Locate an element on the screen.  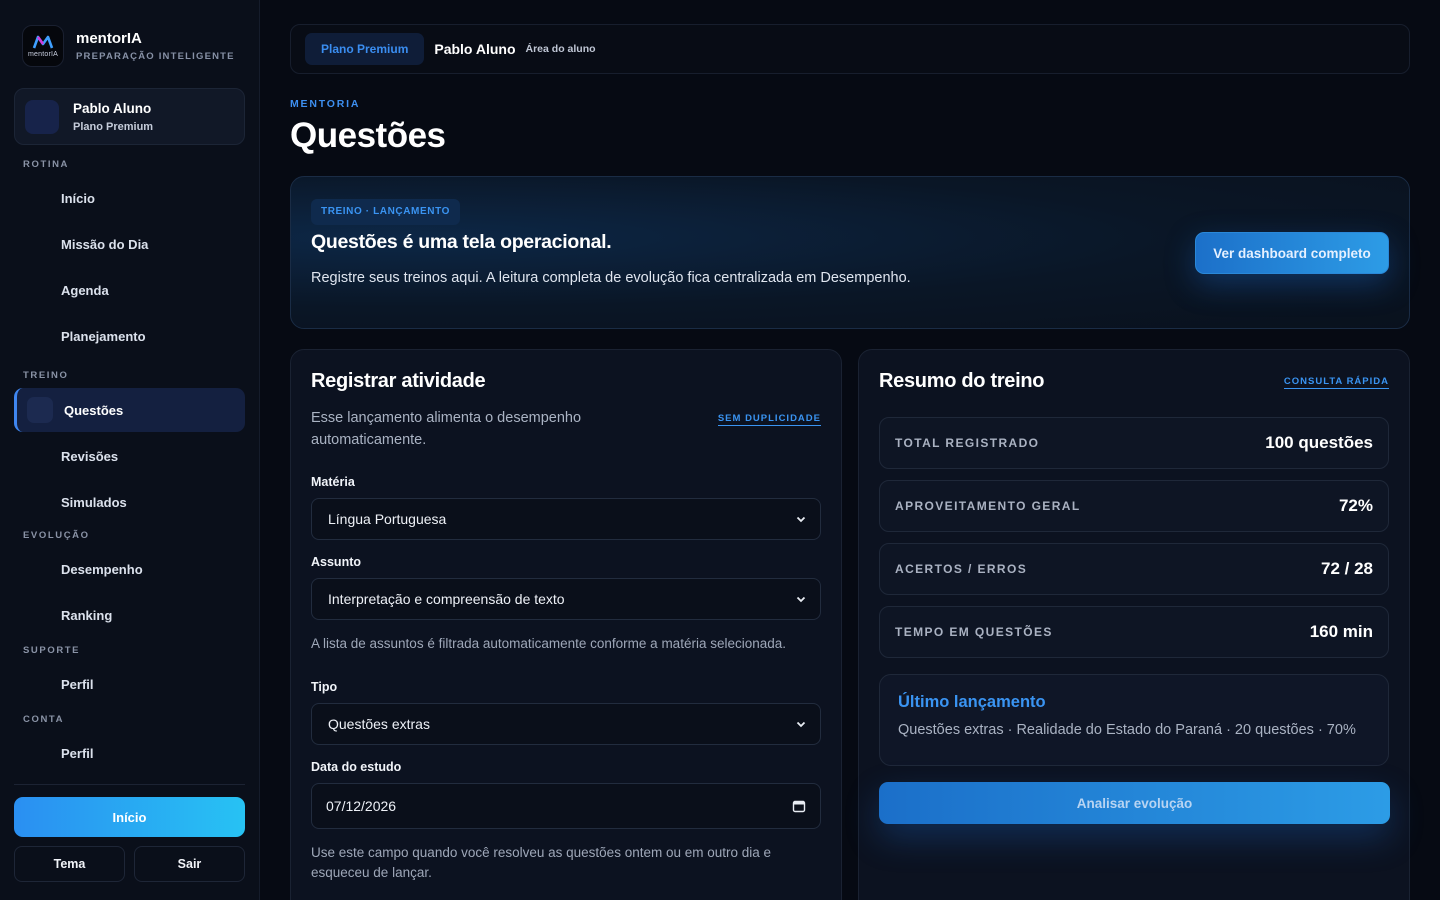
date-label: Data do estudo is located at coordinates (356, 767).